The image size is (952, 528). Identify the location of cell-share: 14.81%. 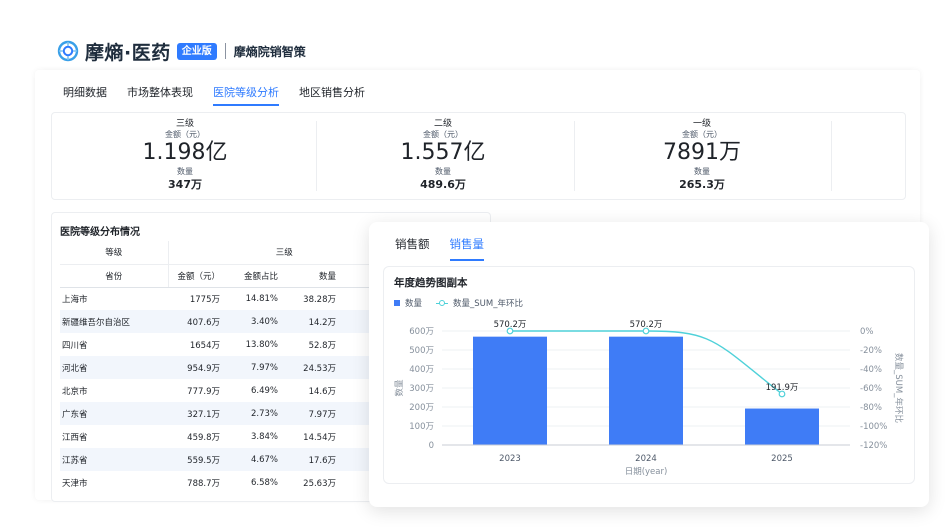
(261, 298).